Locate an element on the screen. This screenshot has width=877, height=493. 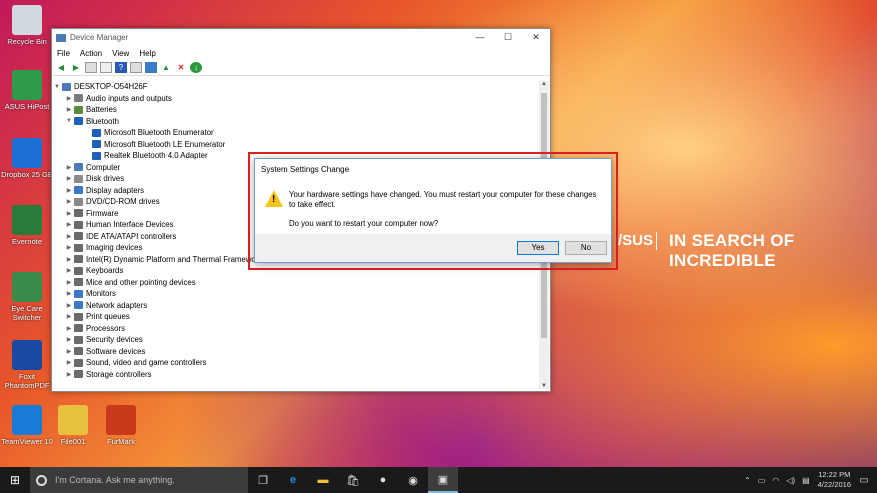
tree-item-label: Computer is located at coordinates (103, 167).